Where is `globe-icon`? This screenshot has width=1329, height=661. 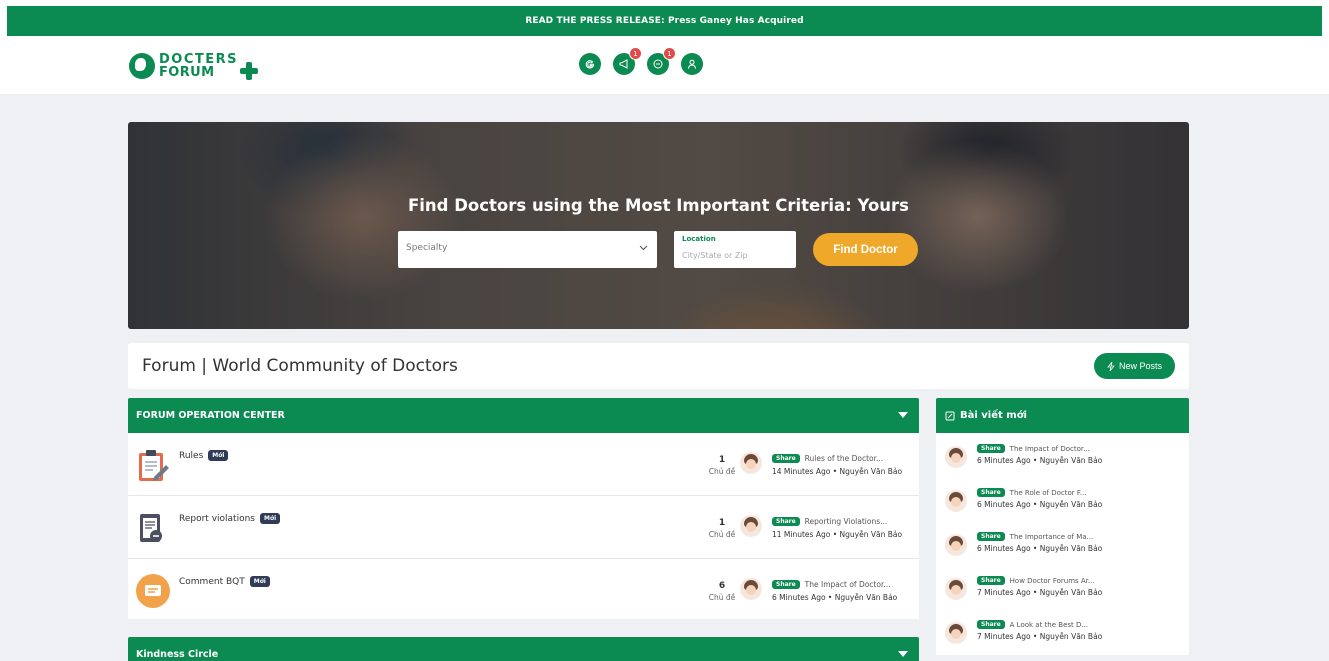 globe-icon is located at coordinates (142, 66).